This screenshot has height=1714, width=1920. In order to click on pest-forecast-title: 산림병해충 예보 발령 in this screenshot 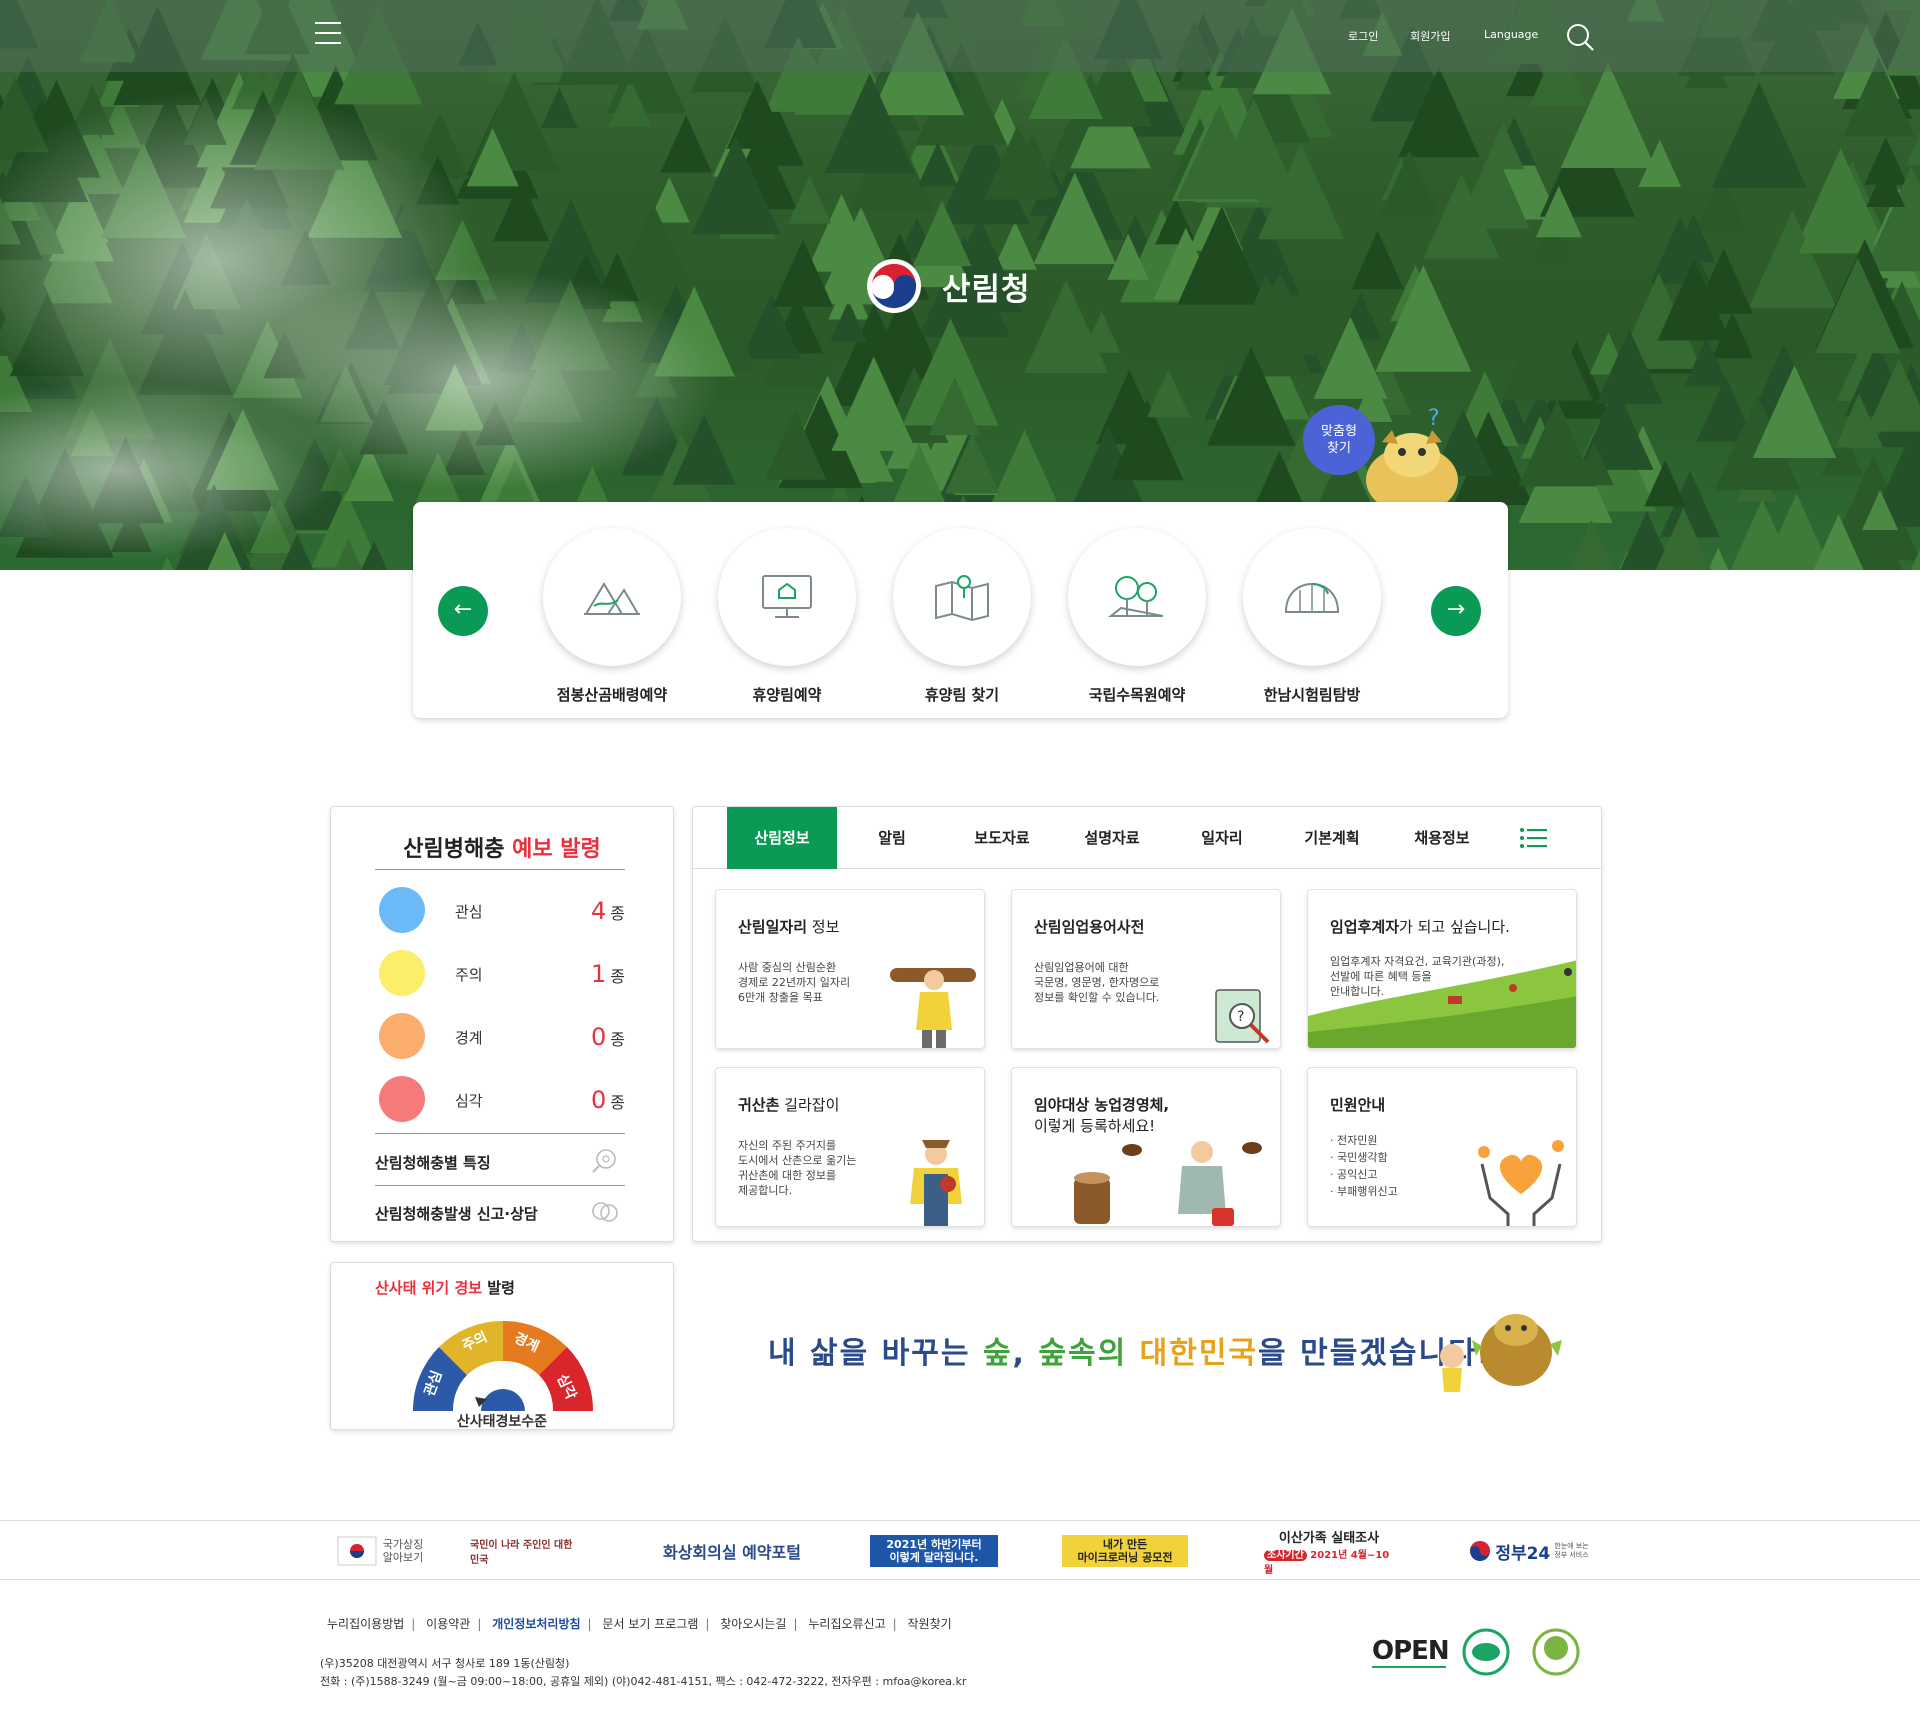, I will do `click(502, 849)`.